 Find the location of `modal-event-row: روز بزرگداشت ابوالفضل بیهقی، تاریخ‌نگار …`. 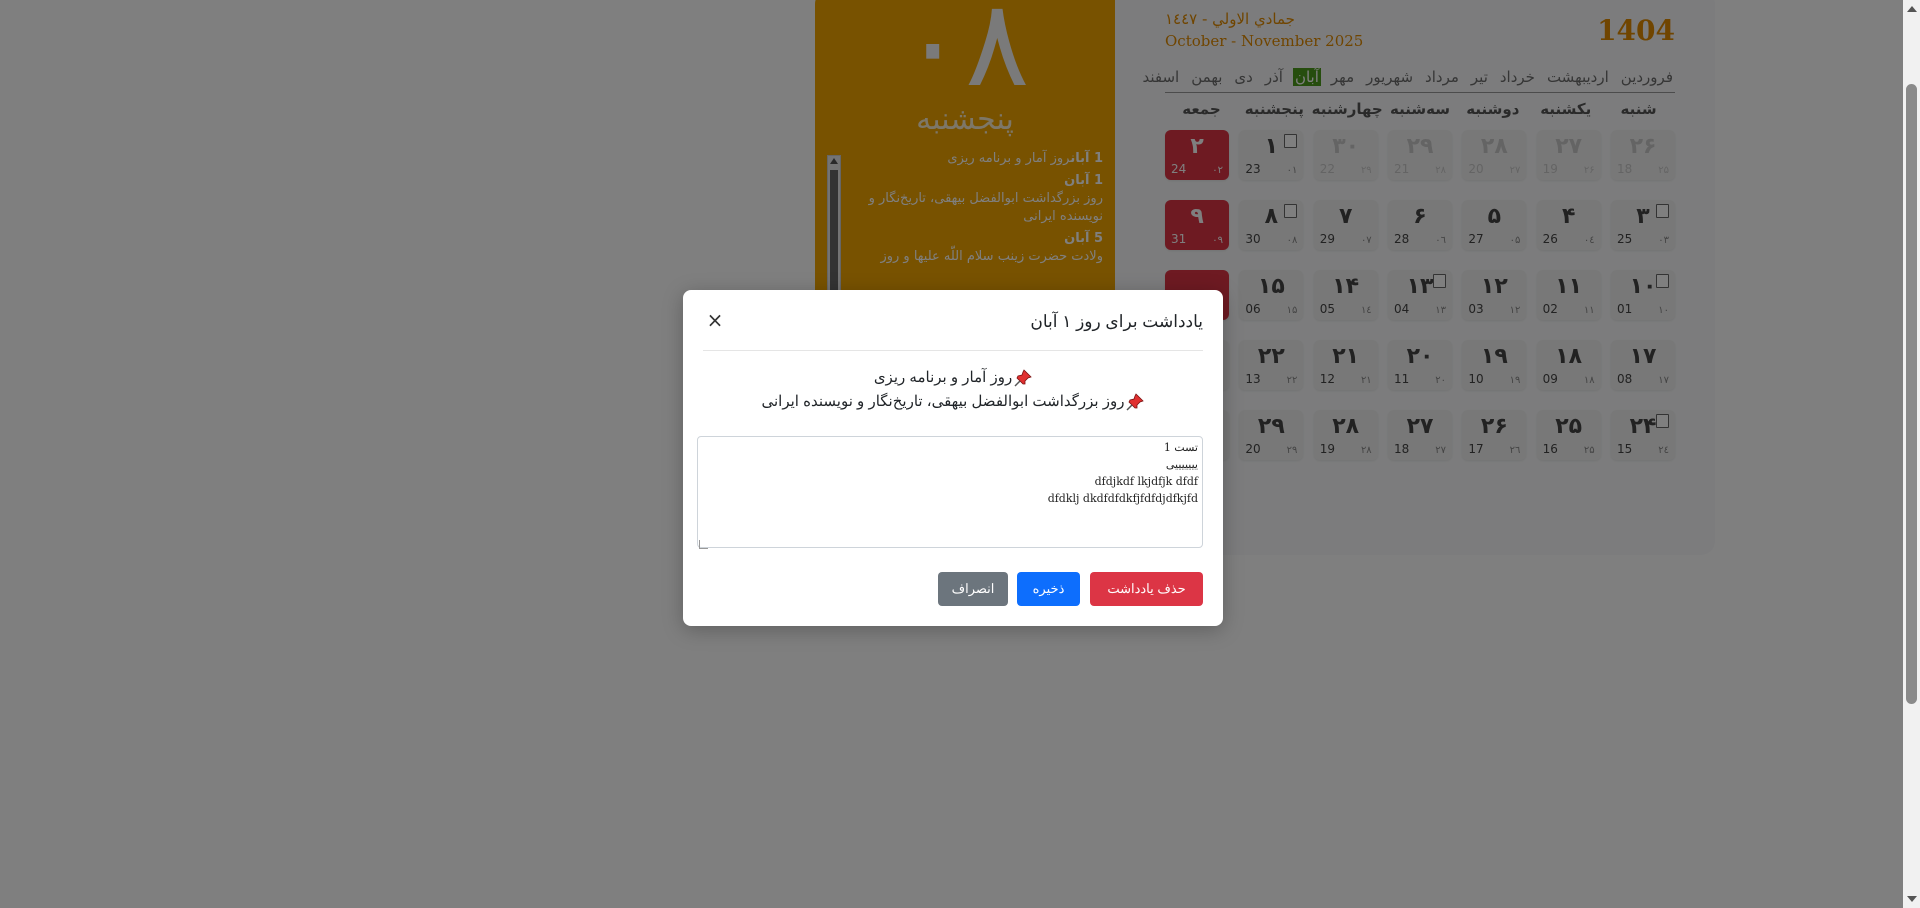

modal-event-row: روز بزرگداشت ابوالفضل بیهقی، تاریخ‌نگار … is located at coordinates (953, 402).